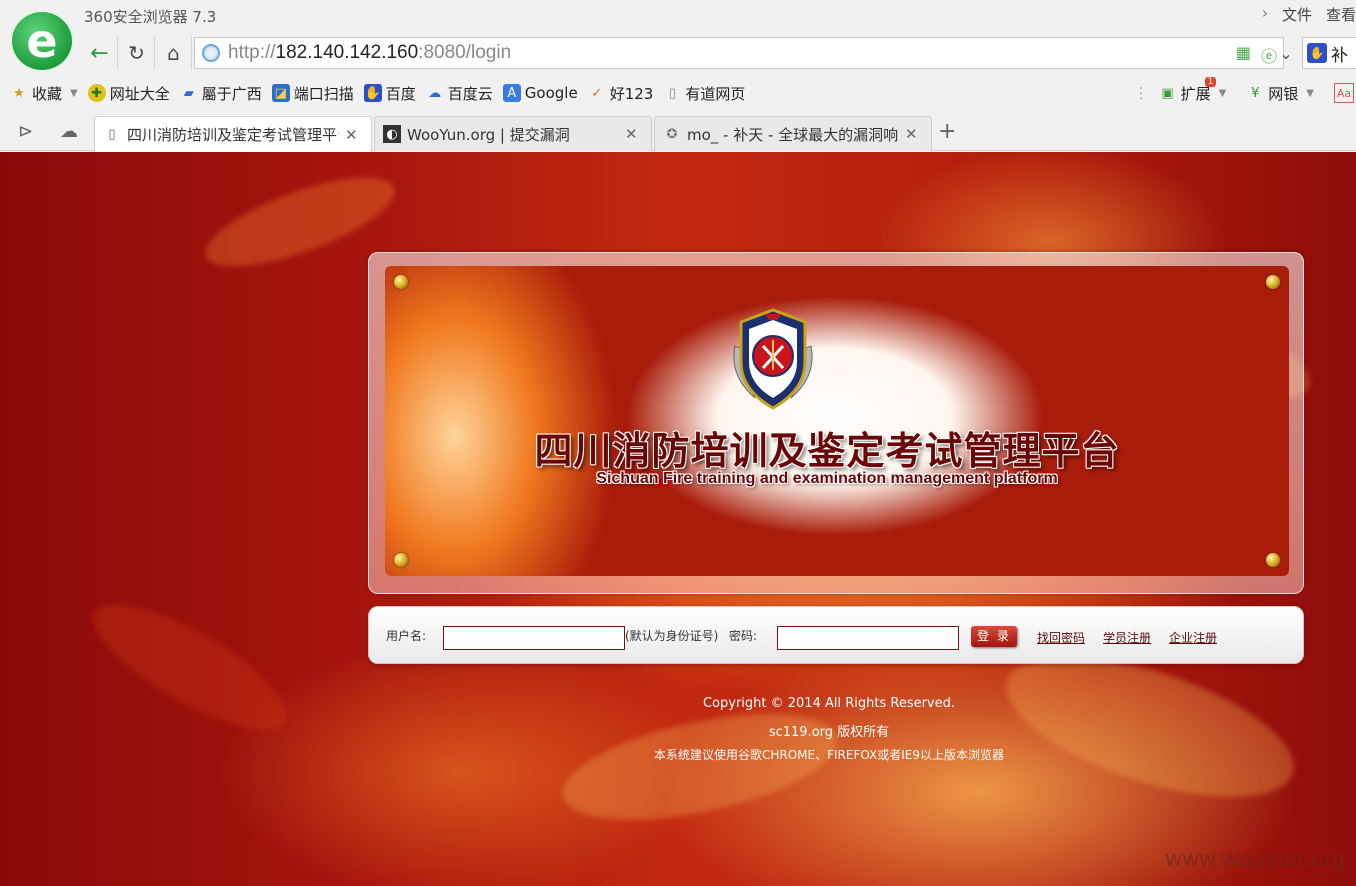 This screenshot has width=1356, height=886. I want to click on bookmark-guangxi: ▰ 屬于广西, so click(221, 93).